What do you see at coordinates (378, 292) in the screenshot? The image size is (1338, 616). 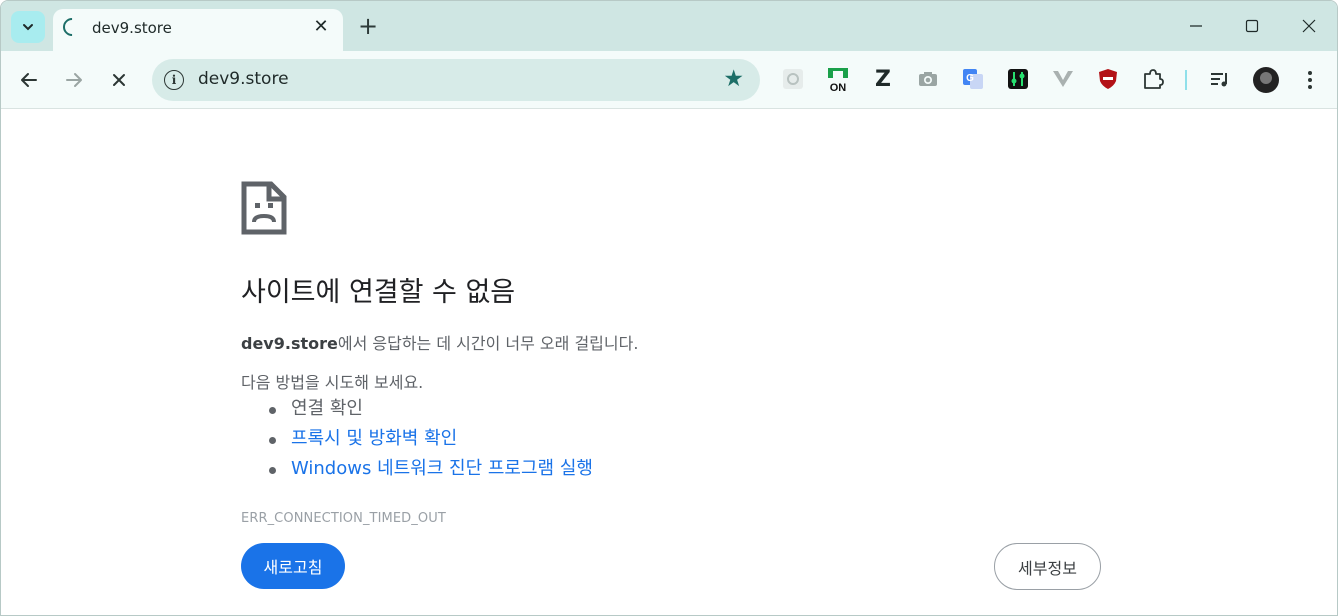 I see `error-heading: 사이트에 연결할 수 없음` at bounding box center [378, 292].